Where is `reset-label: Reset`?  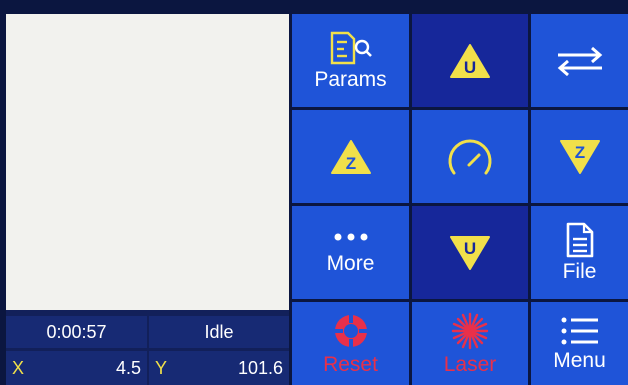
reset-label: Reset is located at coordinates (350, 364).